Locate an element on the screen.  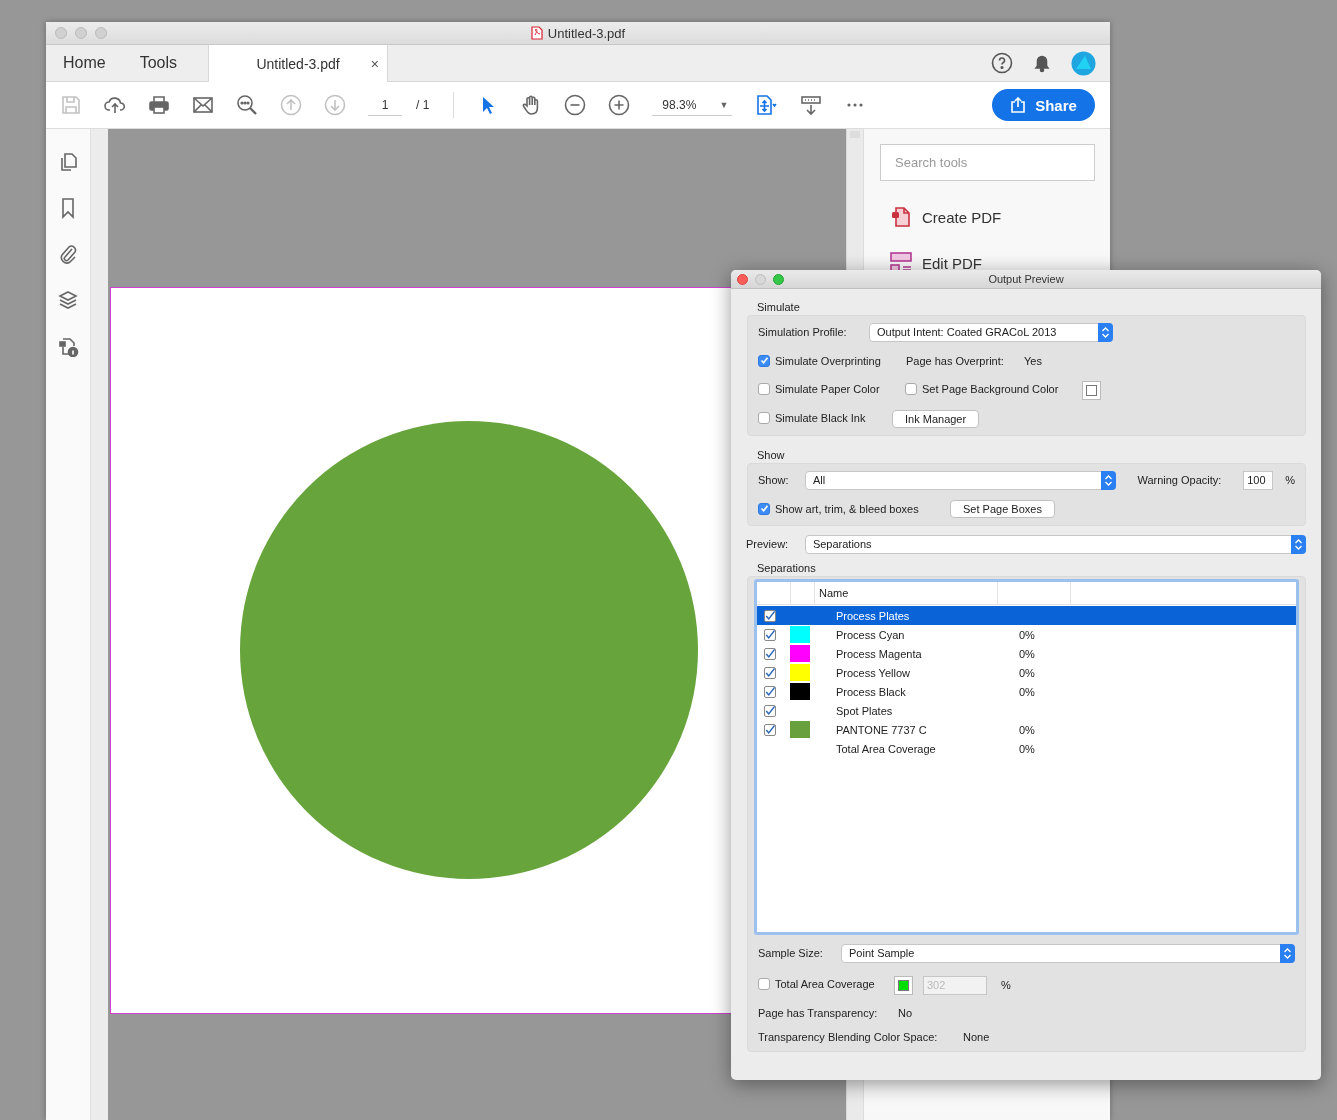
separation-name: Process Cyan is located at coordinates (870, 634).